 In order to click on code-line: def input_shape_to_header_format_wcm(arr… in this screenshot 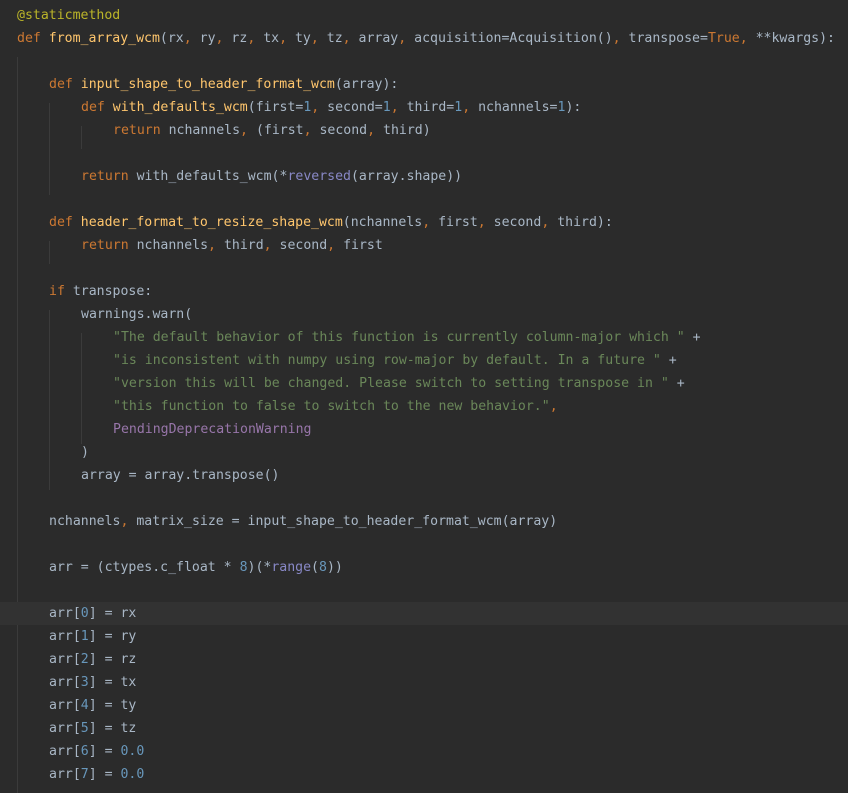, I will do `click(424, 84)`.